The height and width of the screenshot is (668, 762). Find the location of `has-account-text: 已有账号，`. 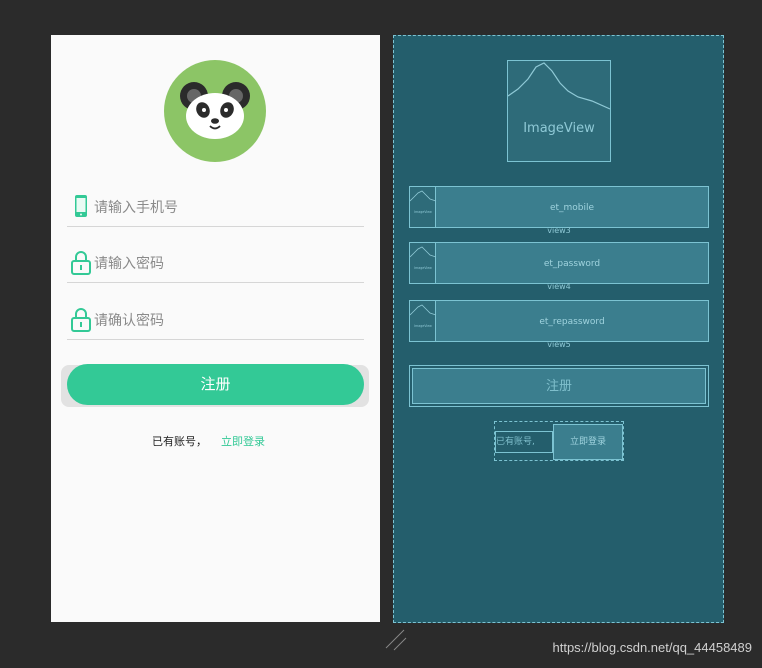

has-account-text: 已有账号， is located at coordinates (179, 441).